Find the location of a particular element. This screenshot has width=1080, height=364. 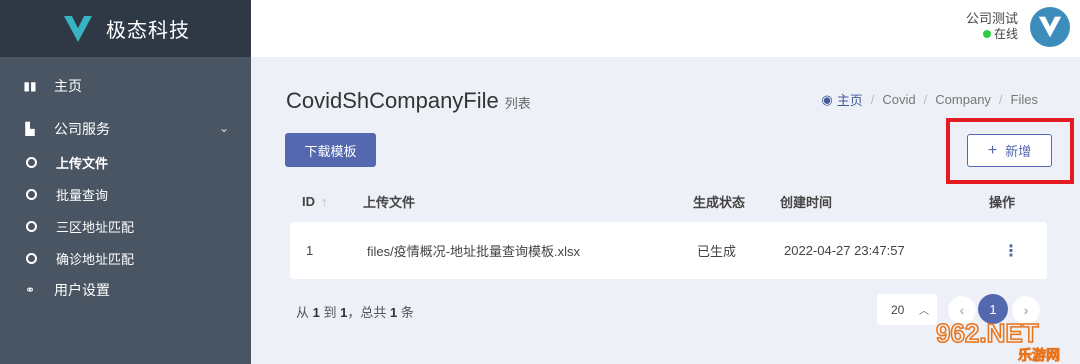

avatar-logo-icon is located at coordinates (1050, 27).